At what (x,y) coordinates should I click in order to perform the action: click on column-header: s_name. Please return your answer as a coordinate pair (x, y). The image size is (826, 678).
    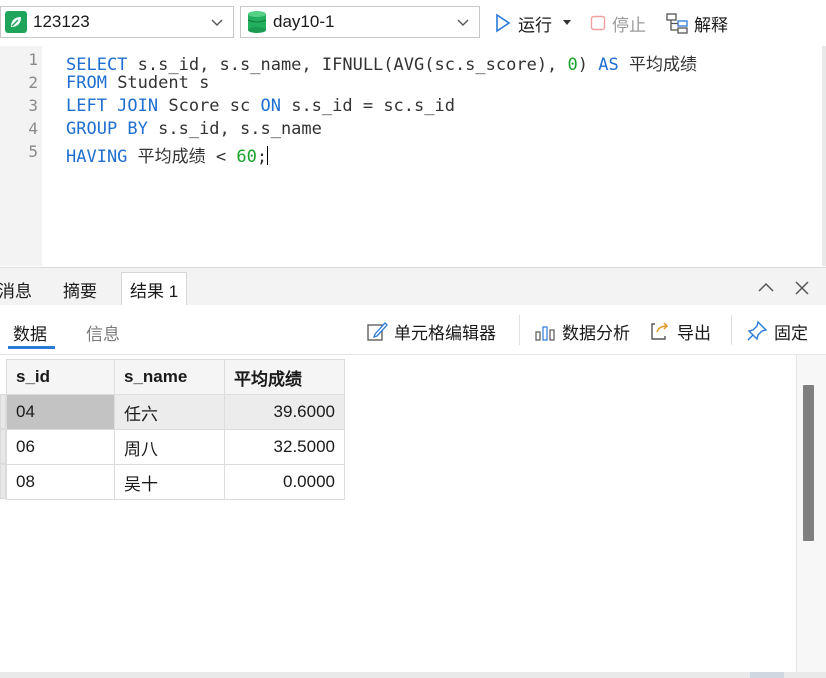
    Looking at the image, I should click on (169, 377).